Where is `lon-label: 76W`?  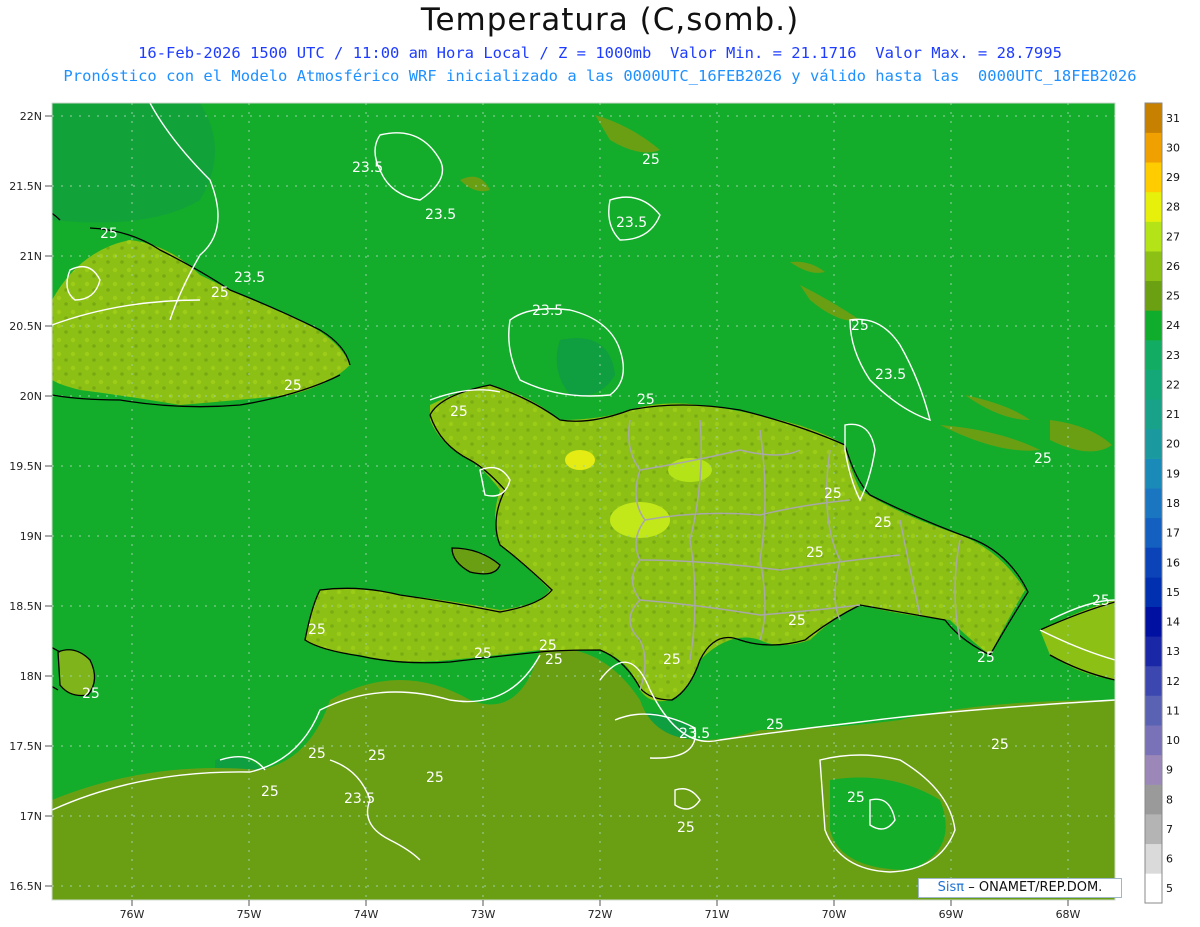 lon-label: 76W is located at coordinates (132, 914).